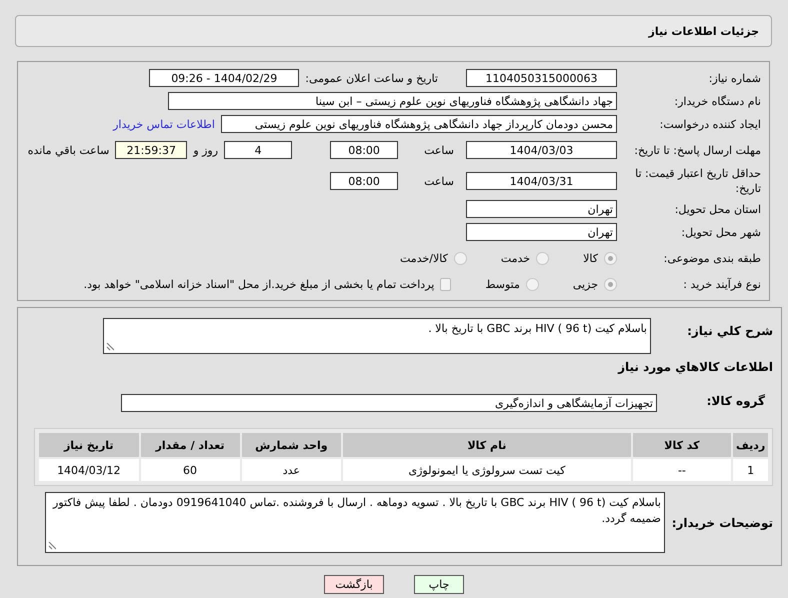 The image size is (788, 598). What do you see at coordinates (729, 330) in the screenshot?
I see `section-label: شرح کلي نياز:` at bounding box center [729, 330].